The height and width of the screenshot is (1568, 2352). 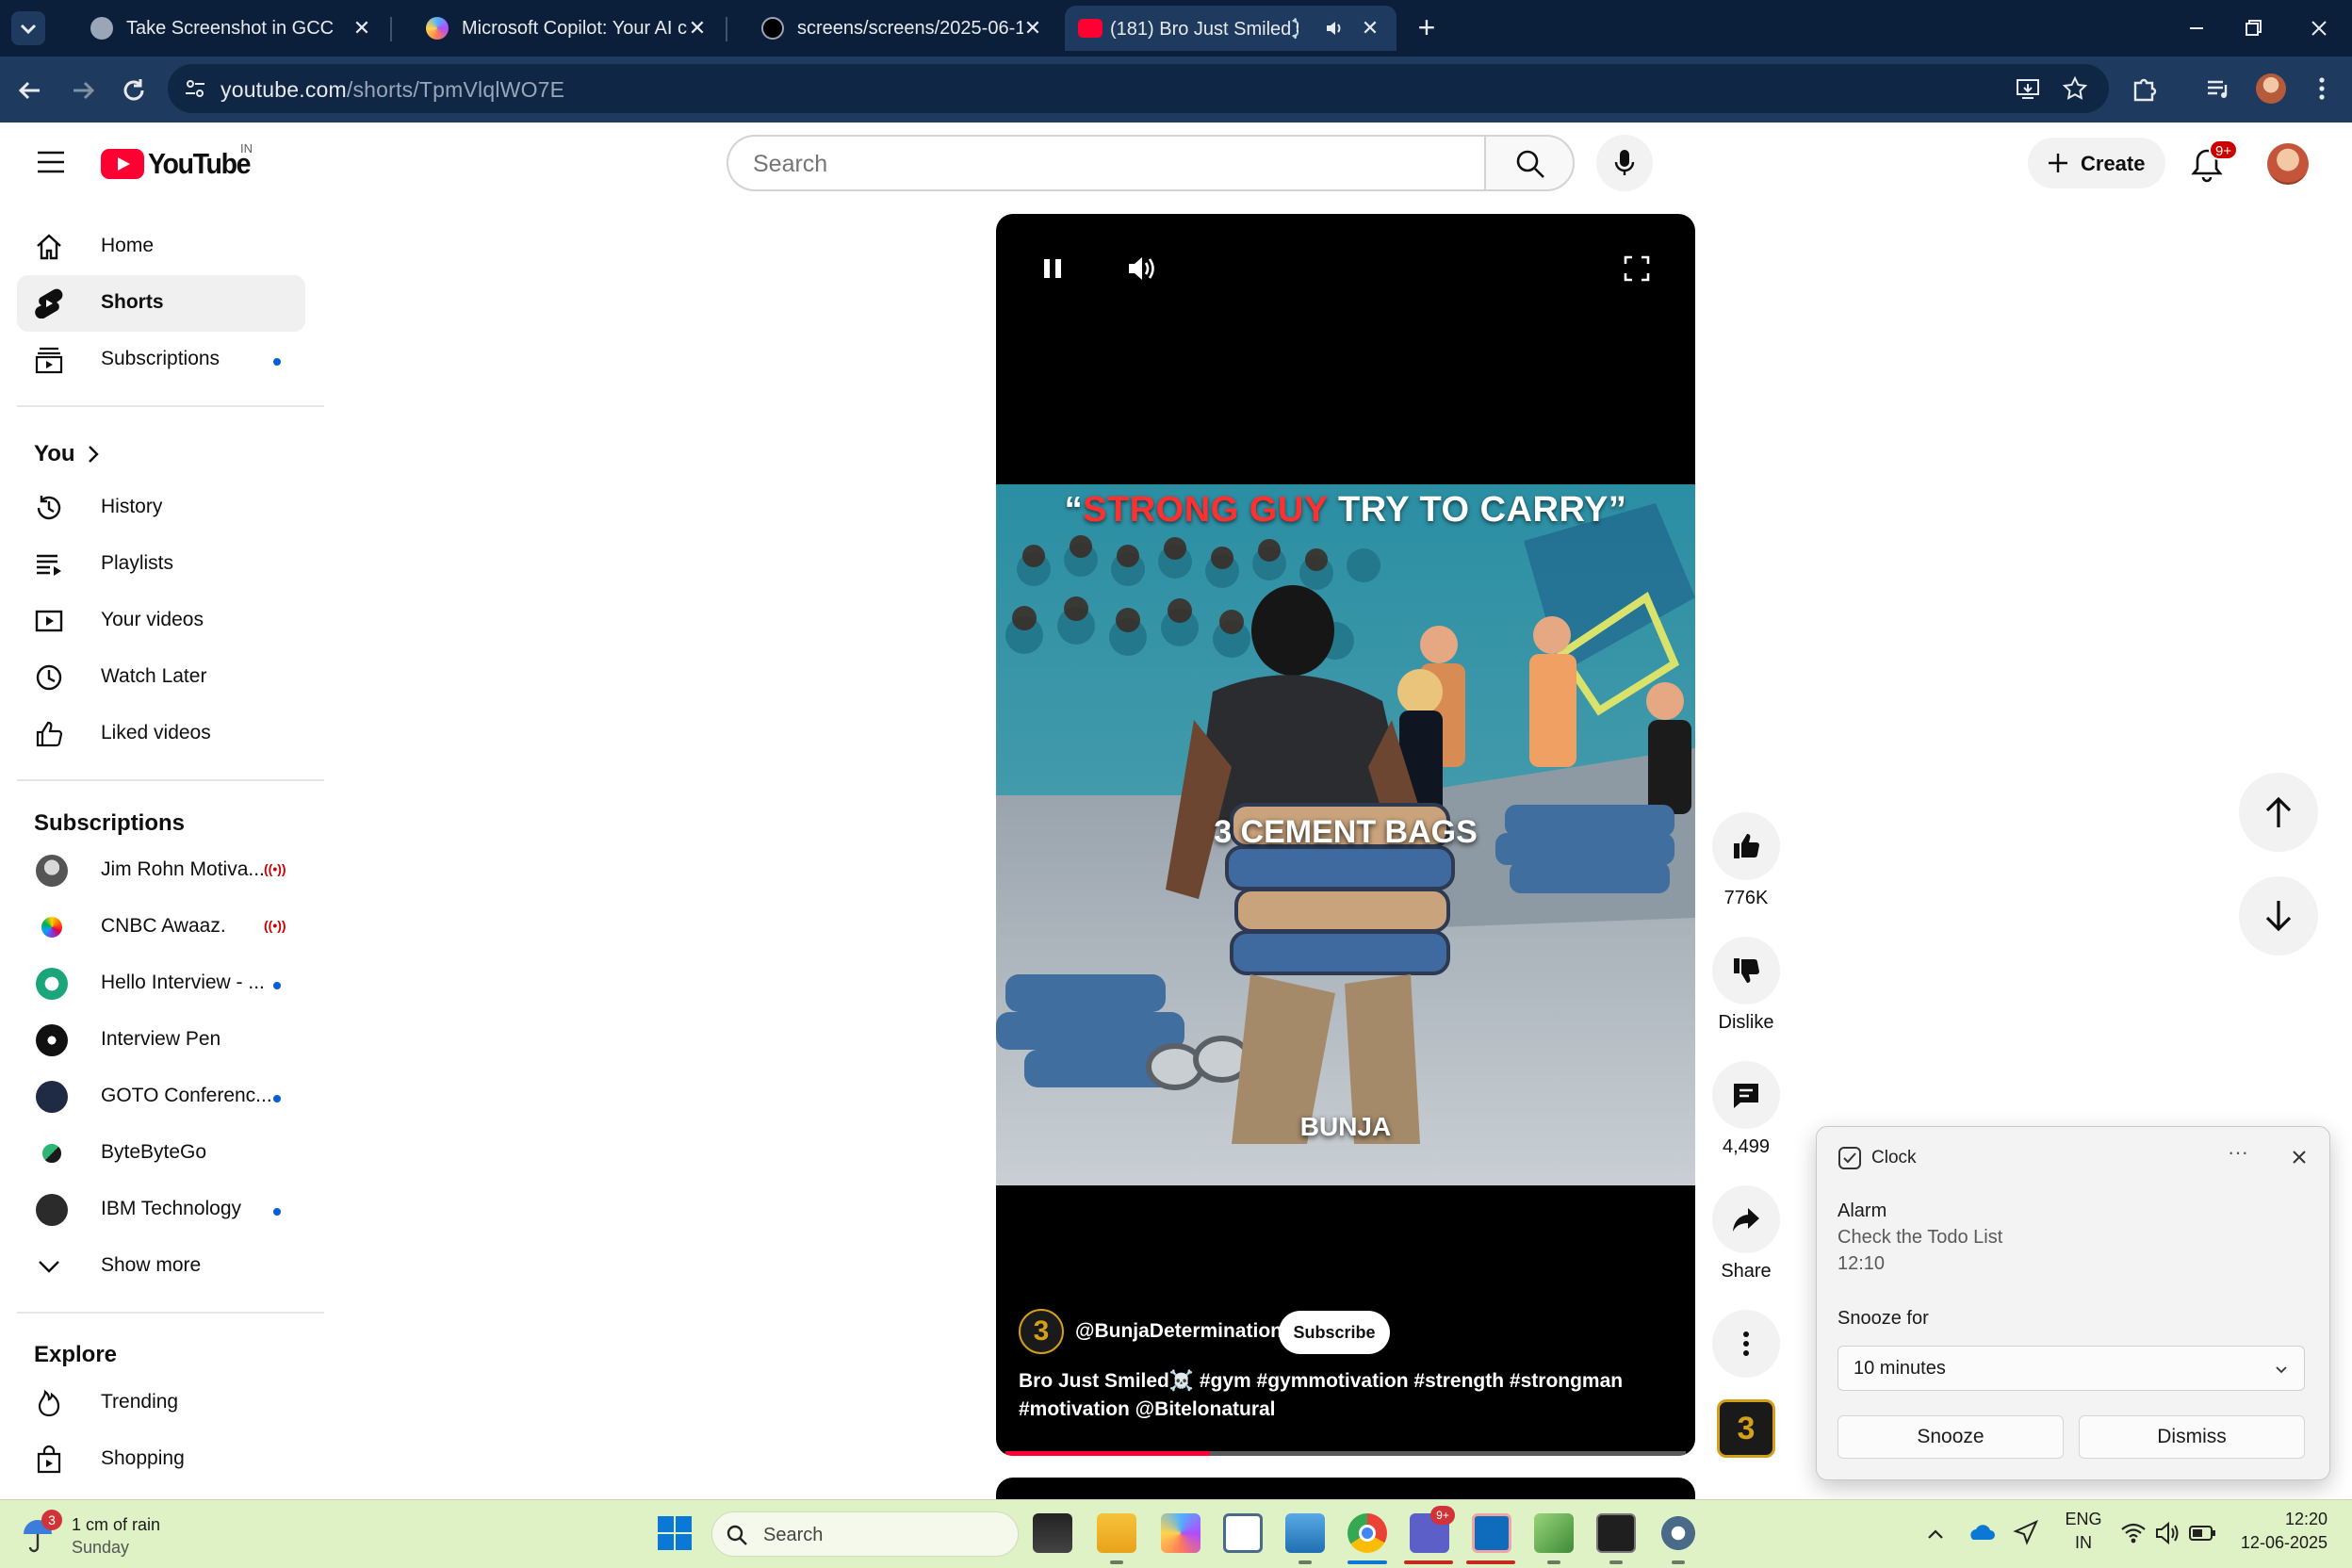 I want to click on reload-button, so click(x=134, y=90).